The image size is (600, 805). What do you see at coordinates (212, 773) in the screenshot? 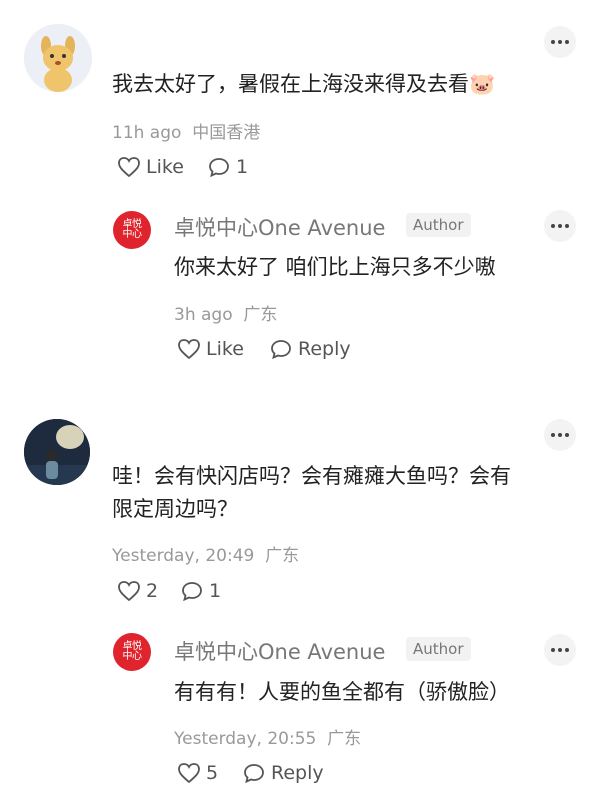
I see `like-count: 5` at bounding box center [212, 773].